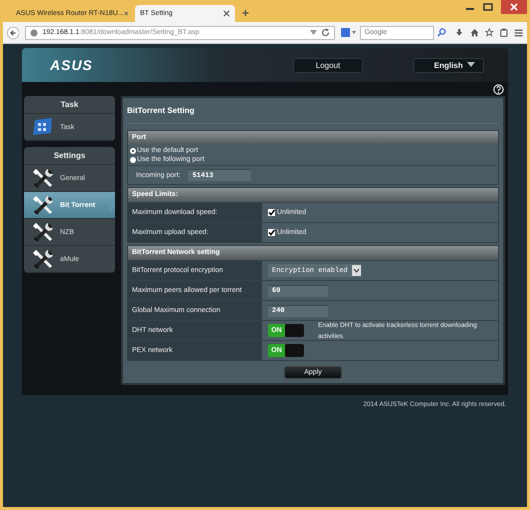 Image resolution: width=530 pixels, height=510 pixels. What do you see at coordinates (518, 33) in the screenshot?
I see `menu-icon` at bounding box center [518, 33].